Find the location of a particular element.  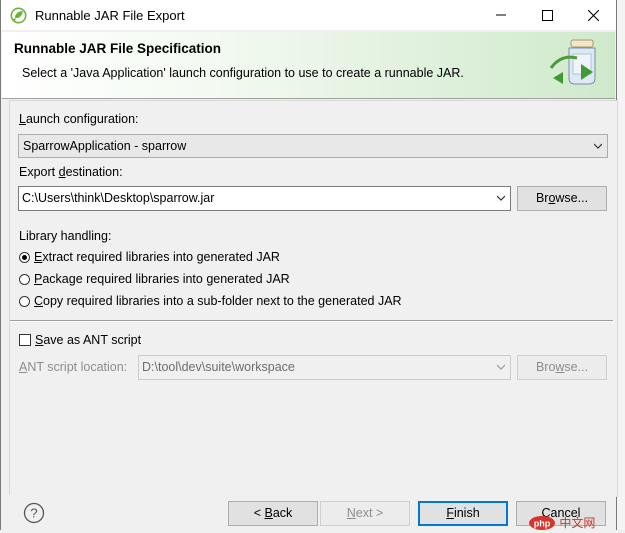

library-handling-label: Library handling: is located at coordinates (65, 236).